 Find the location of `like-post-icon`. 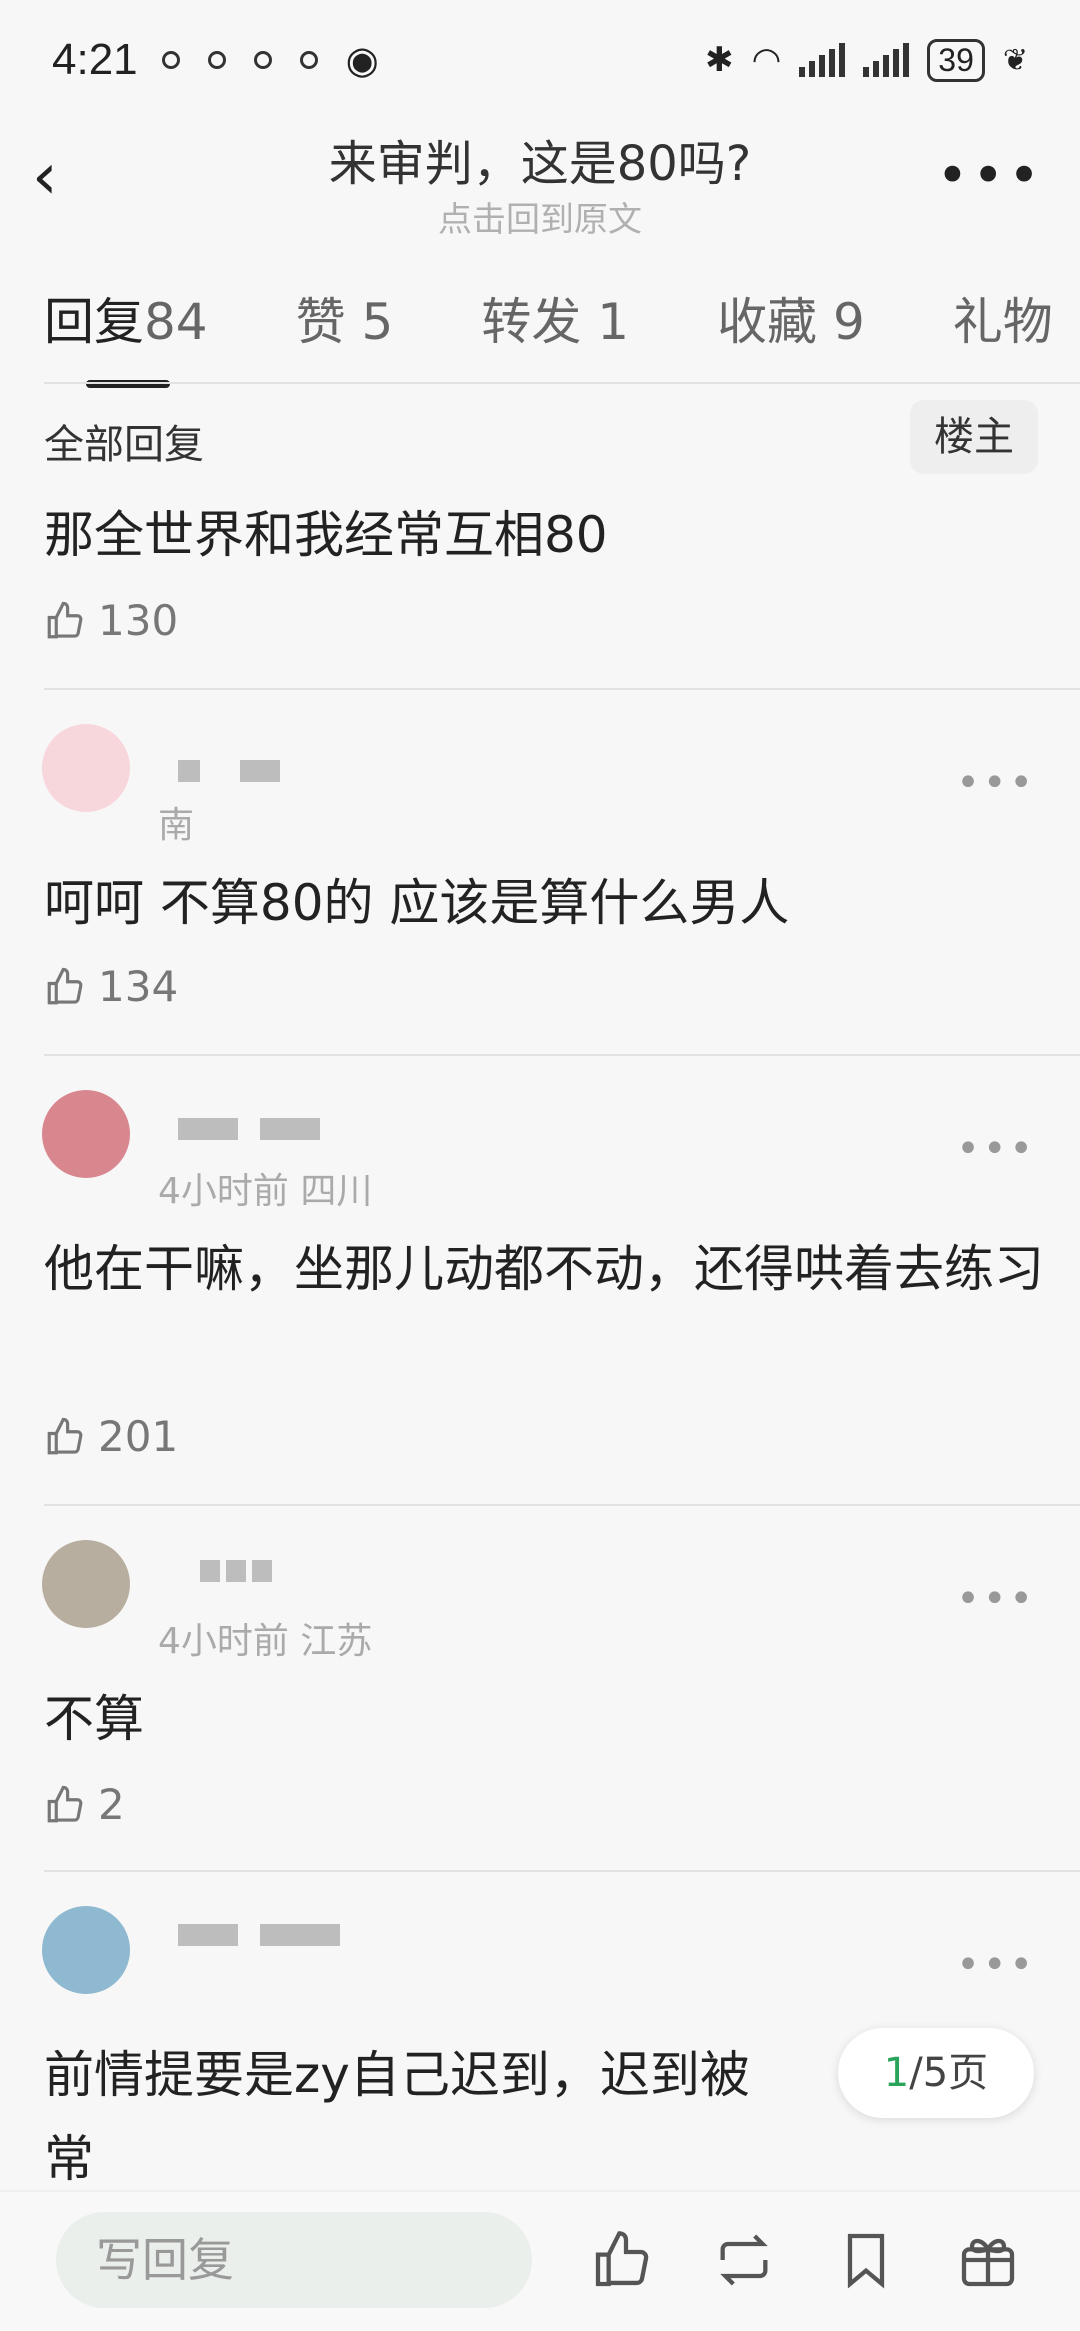

like-post-icon is located at coordinates (622, 2260).